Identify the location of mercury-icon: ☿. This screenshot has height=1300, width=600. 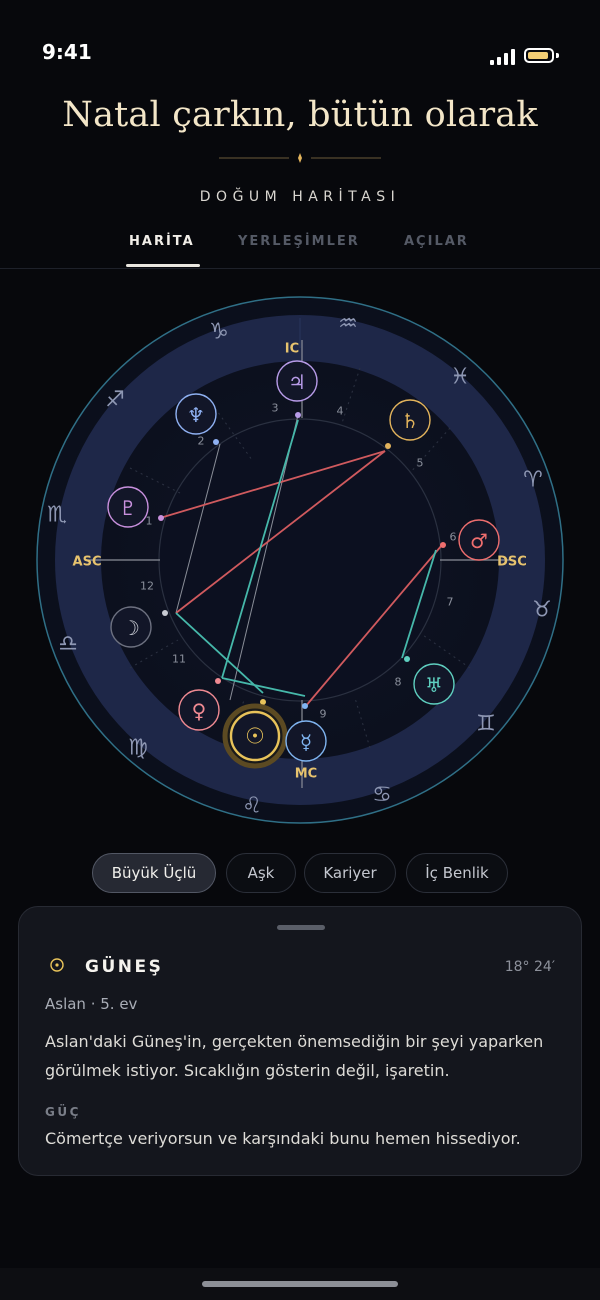
(306, 742).